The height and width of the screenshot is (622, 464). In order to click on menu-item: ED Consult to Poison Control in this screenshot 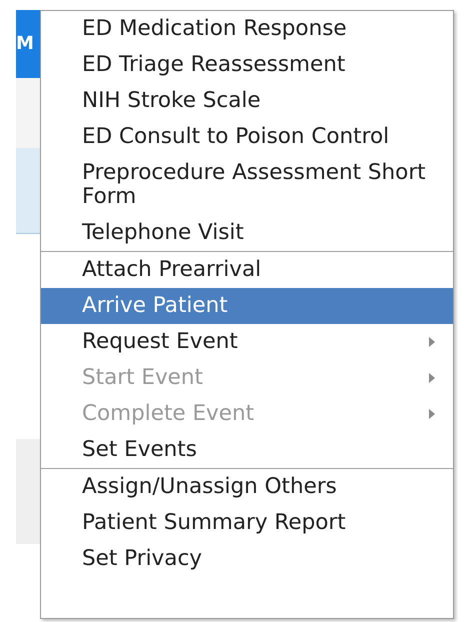, I will do `click(247, 137)`.